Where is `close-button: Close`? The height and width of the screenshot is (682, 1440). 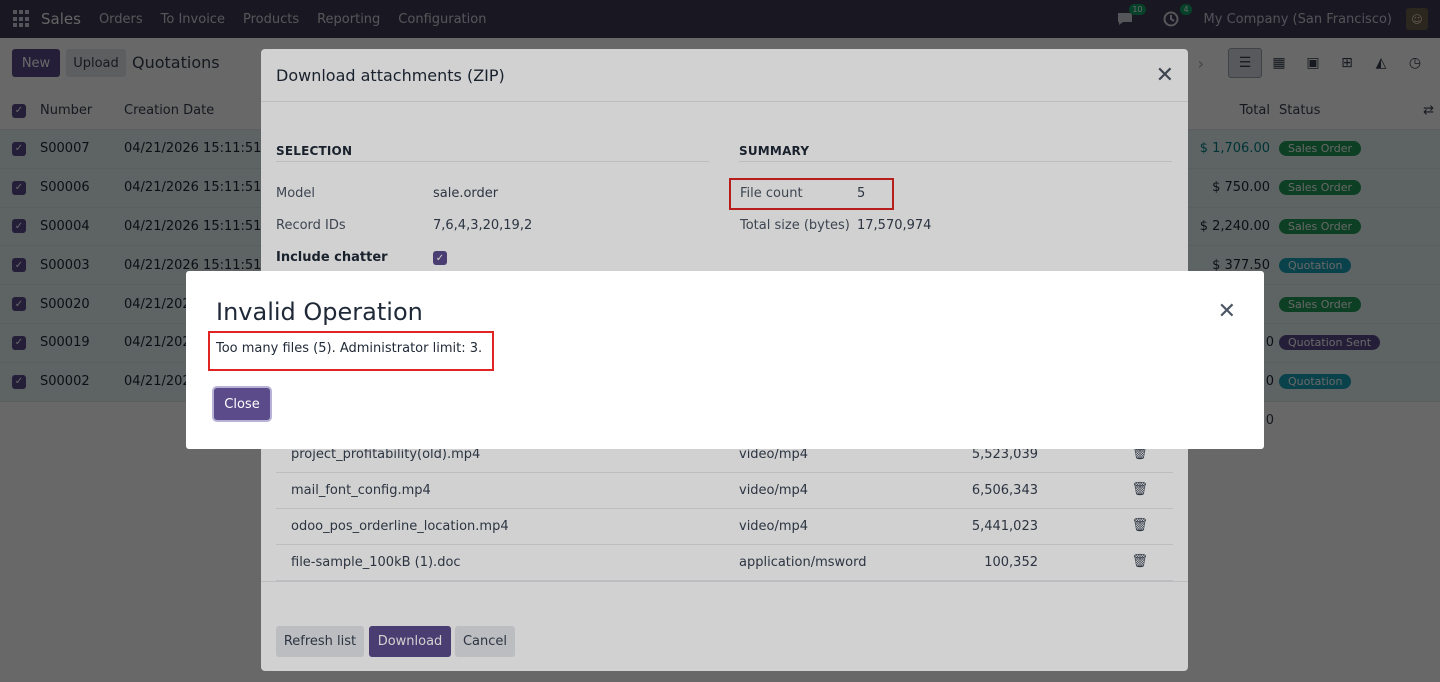 close-button: Close is located at coordinates (242, 404).